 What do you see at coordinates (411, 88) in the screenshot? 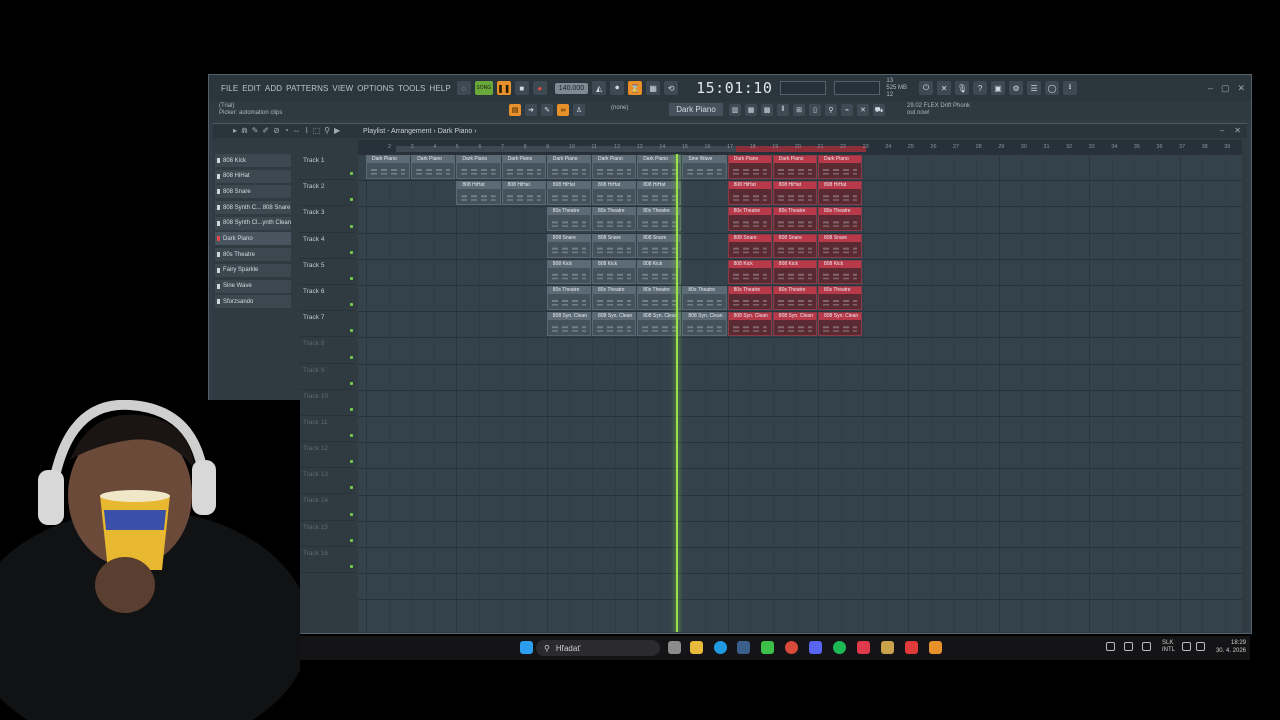
I see `menu-tools: TOOLS` at bounding box center [411, 88].